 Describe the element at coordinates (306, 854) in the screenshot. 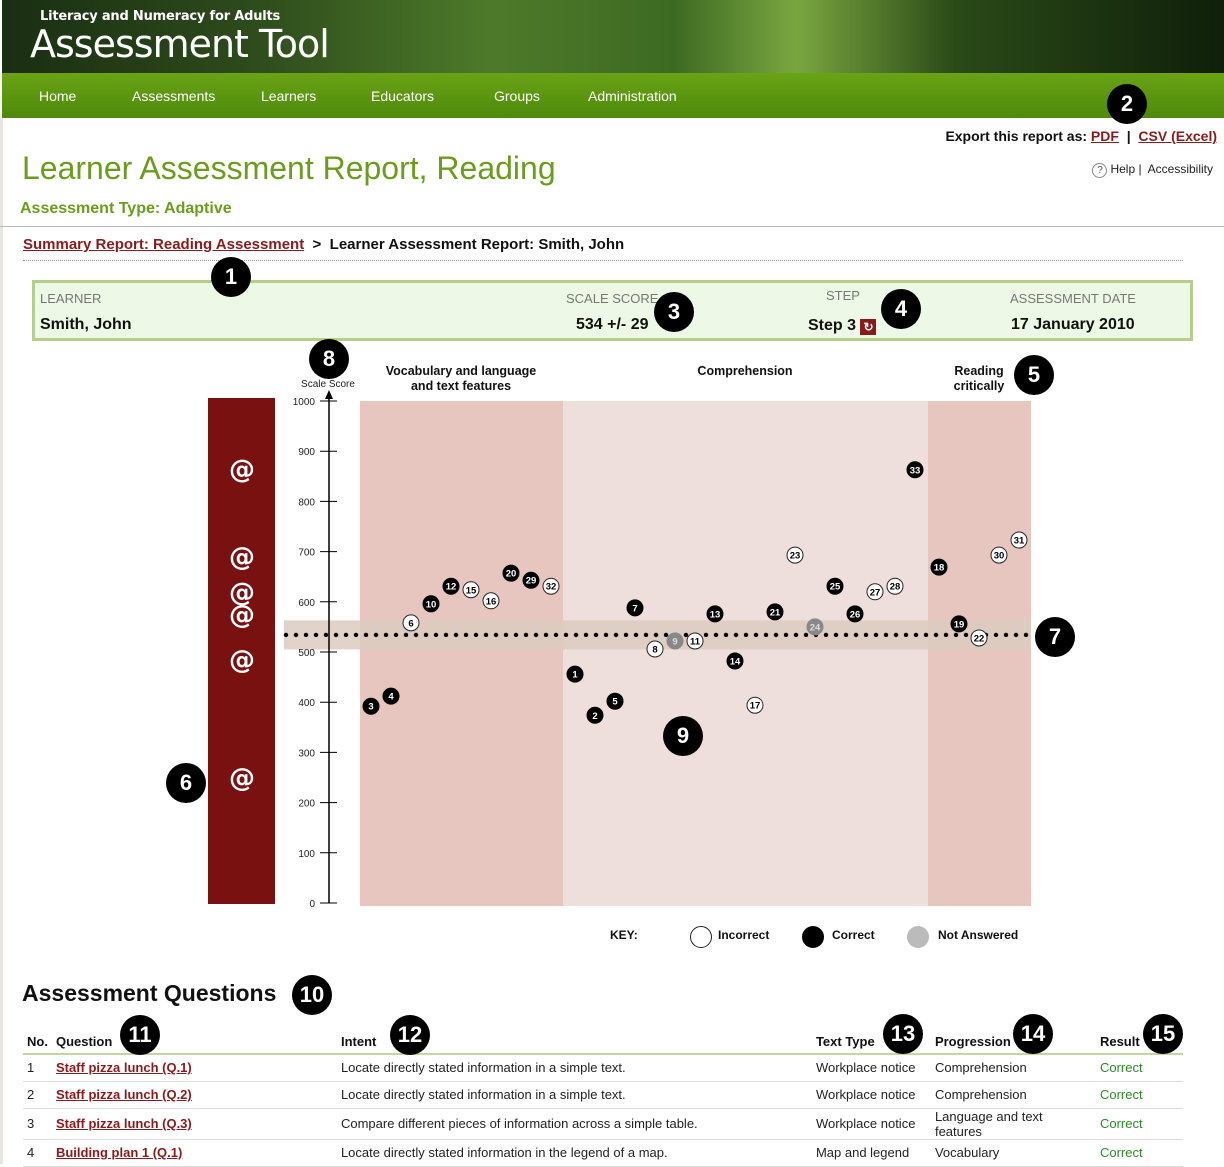

I see `y-tick-label: 100` at that location.